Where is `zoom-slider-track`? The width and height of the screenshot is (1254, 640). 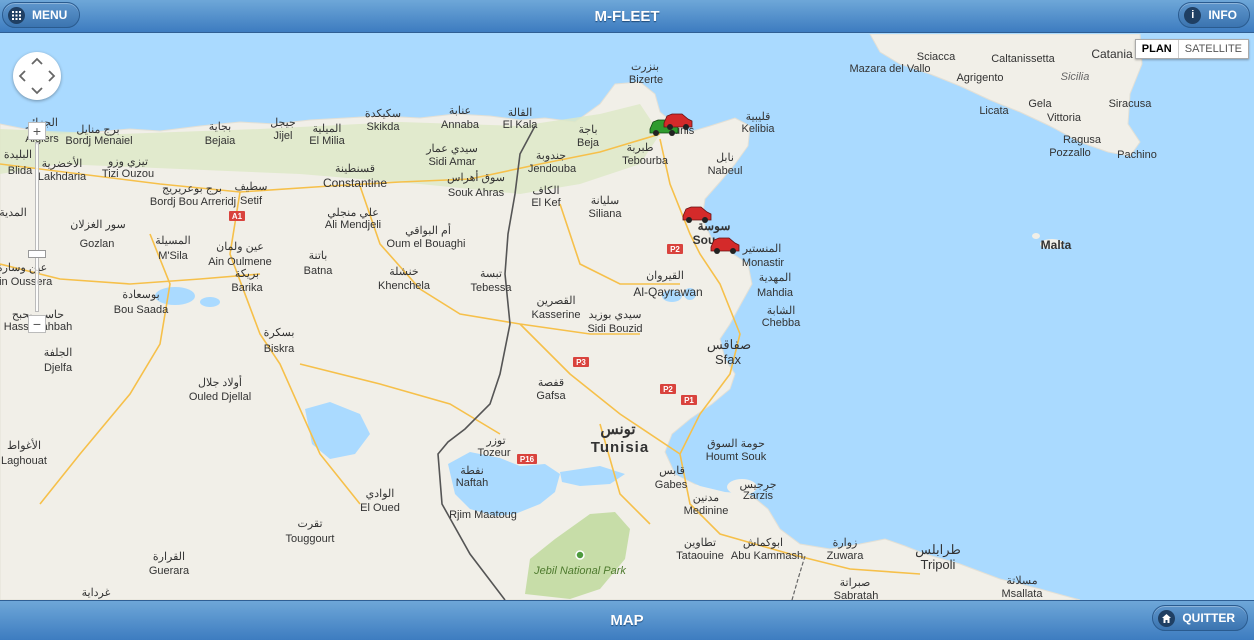
zoom-slider-track is located at coordinates (37, 227).